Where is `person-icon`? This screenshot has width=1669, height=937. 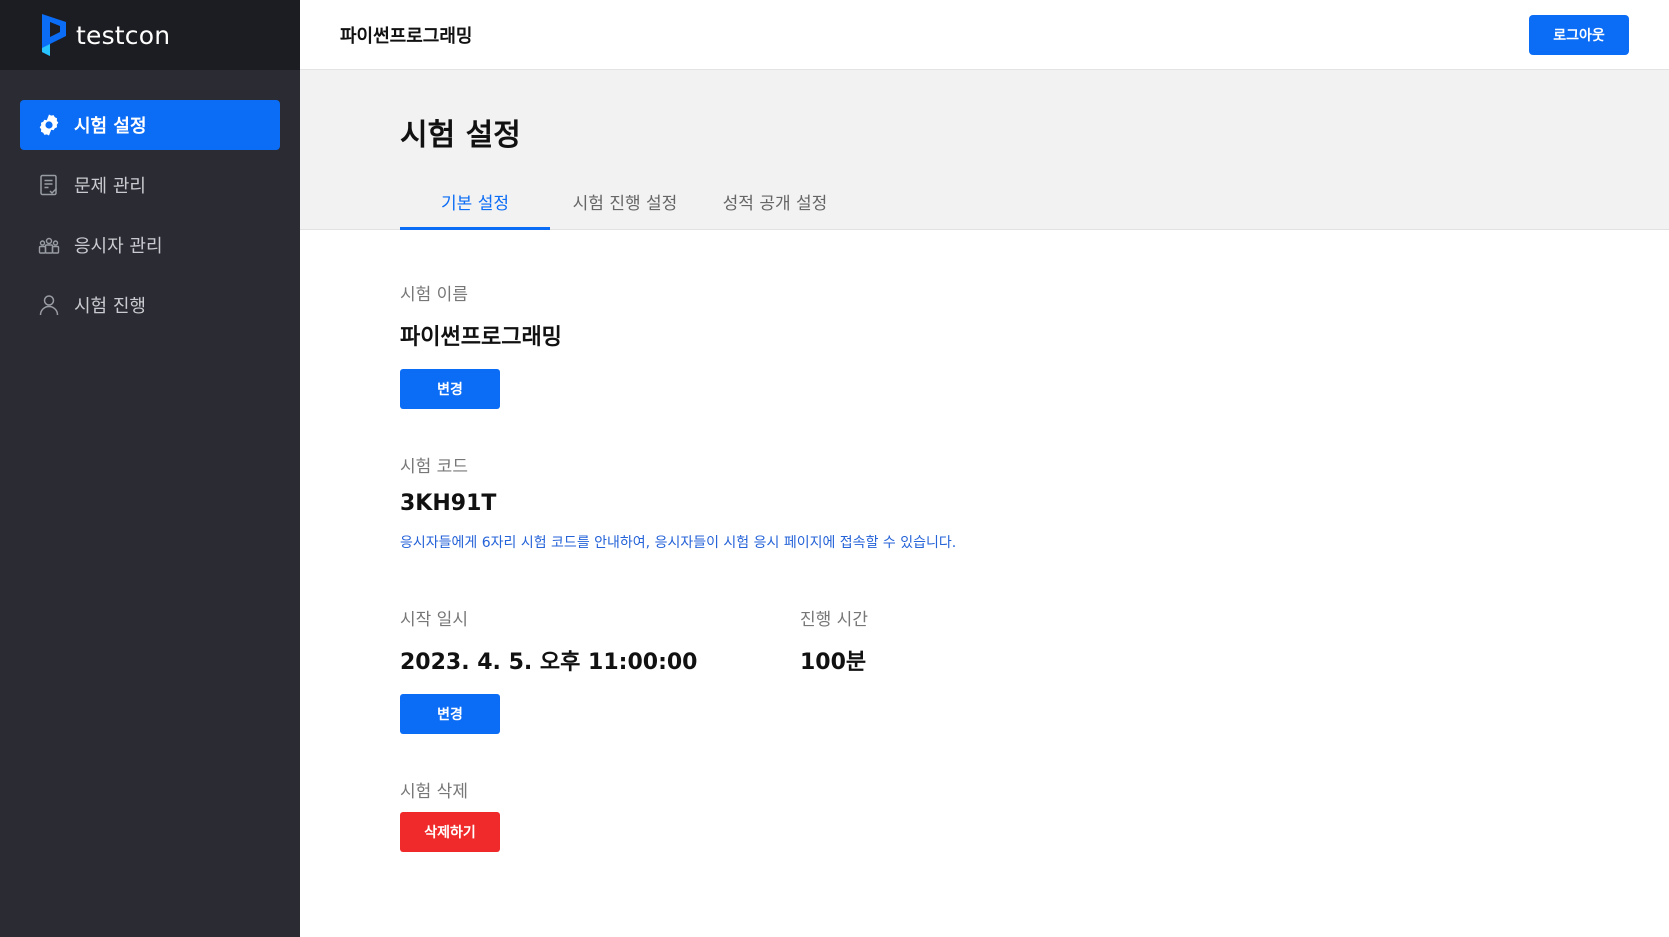 person-icon is located at coordinates (49, 305).